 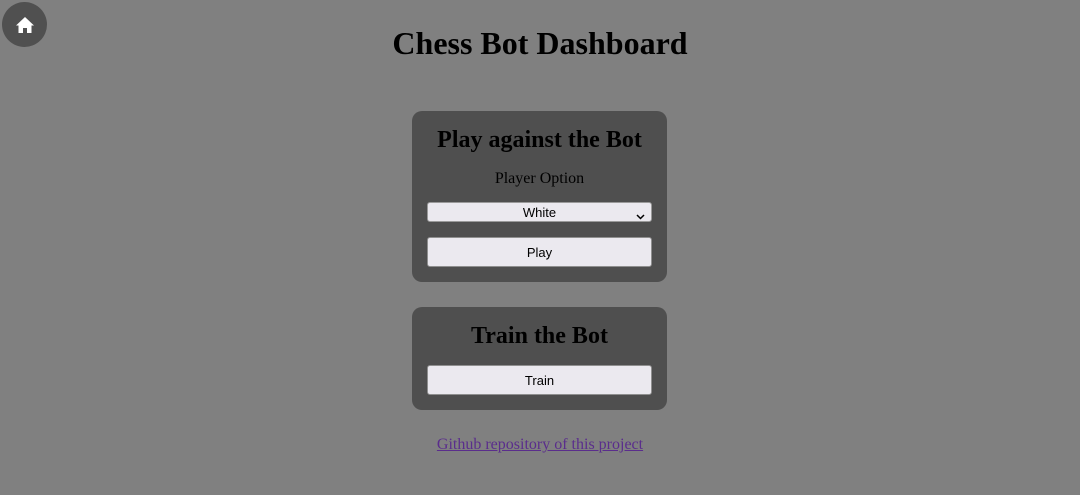 I want to click on player-option-value: White, so click(x=539, y=212).